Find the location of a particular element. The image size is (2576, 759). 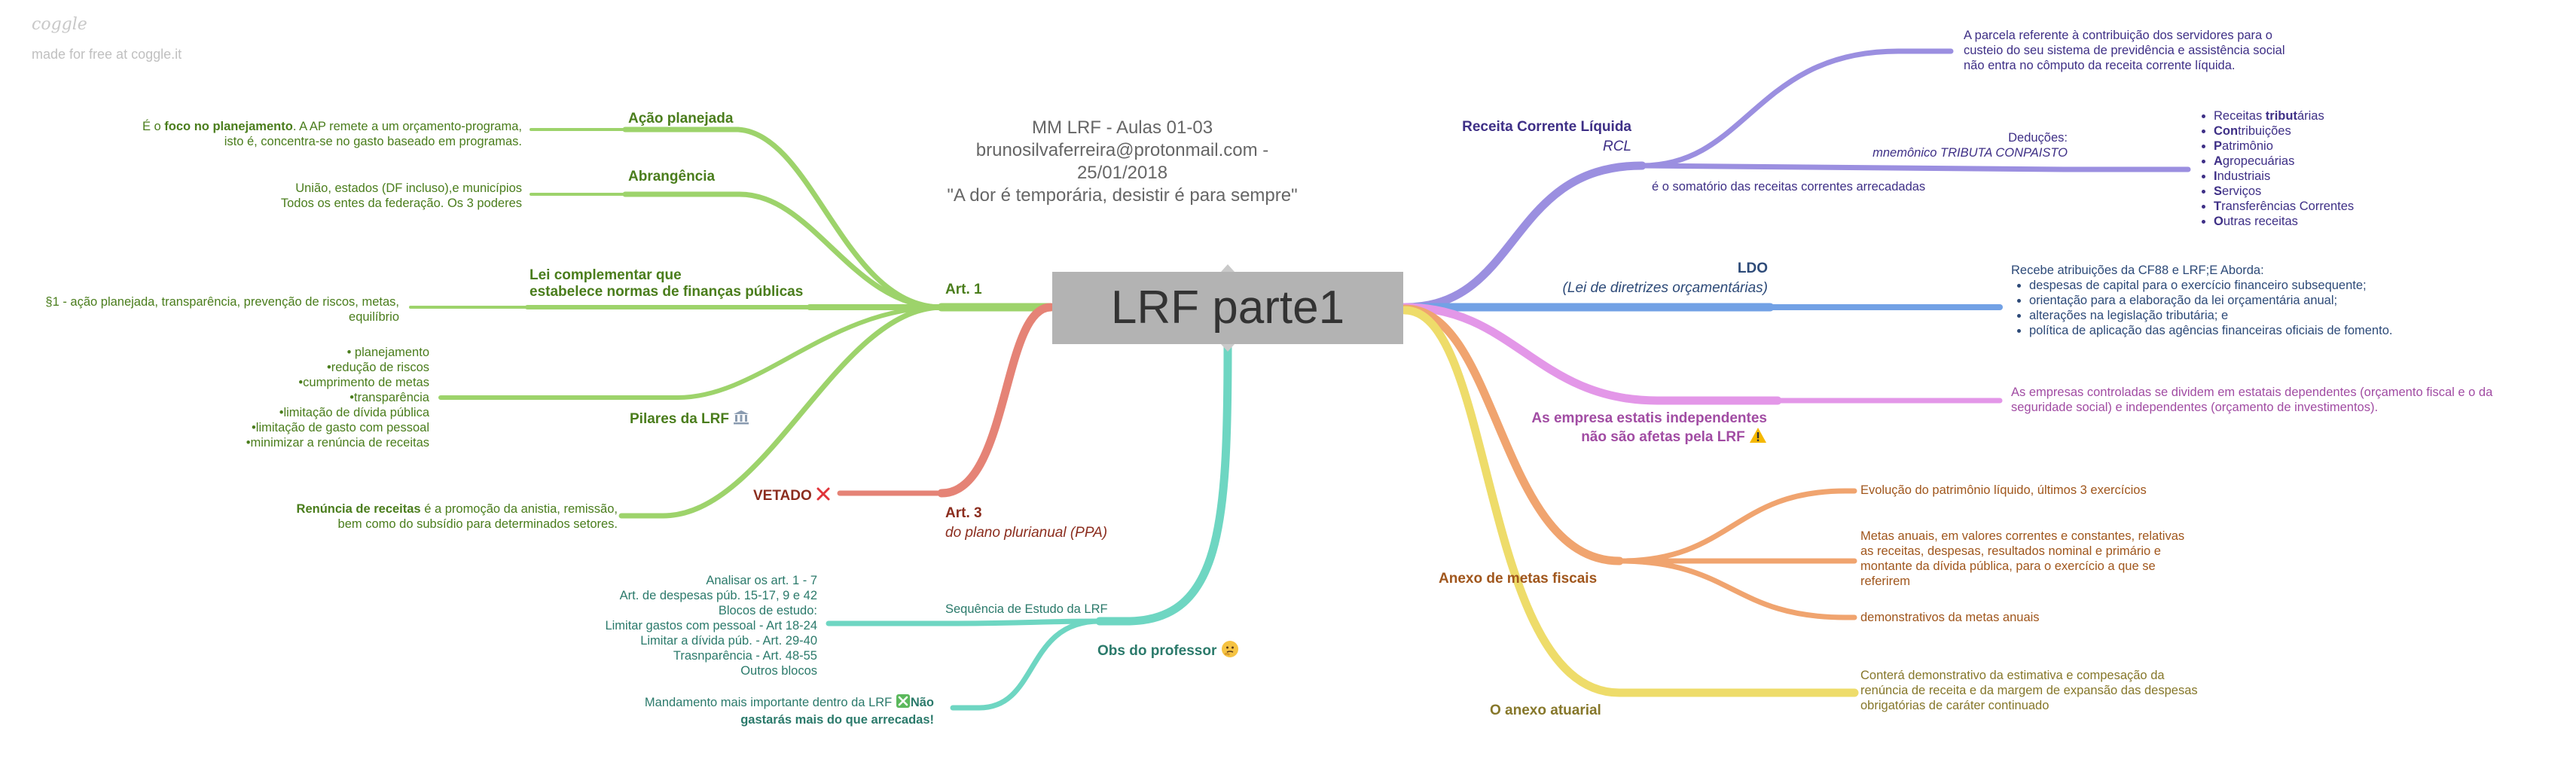

pilar-item: •limitação de gasto com pessoal is located at coordinates (341, 428).